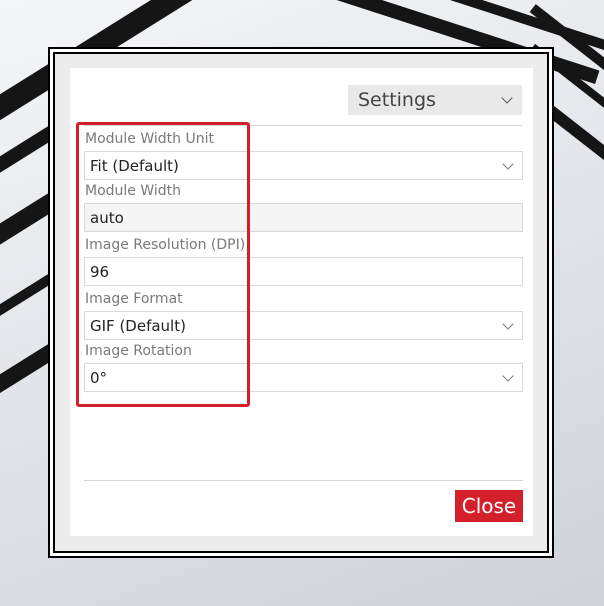 This screenshot has width=604, height=606. I want to click on close-button: Close, so click(489, 506).